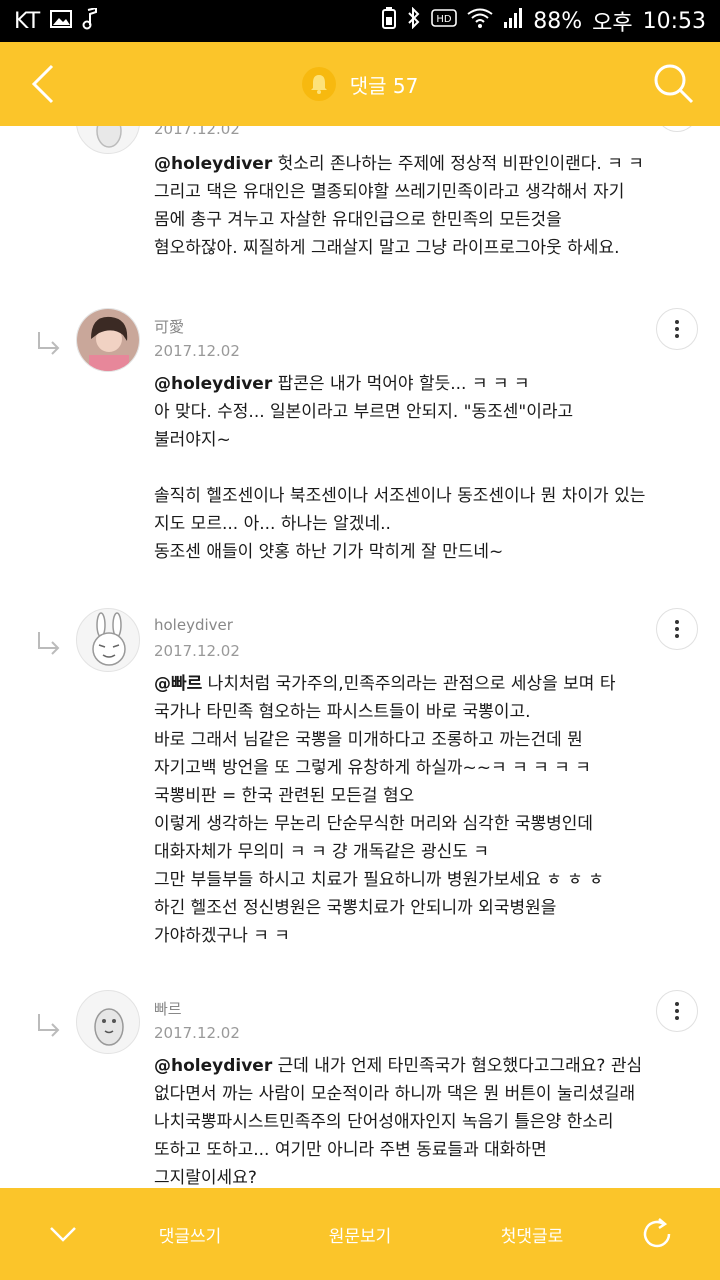  Describe the element at coordinates (384, 85) in the screenshot. I see `page-title: 댓글 57` at that location.